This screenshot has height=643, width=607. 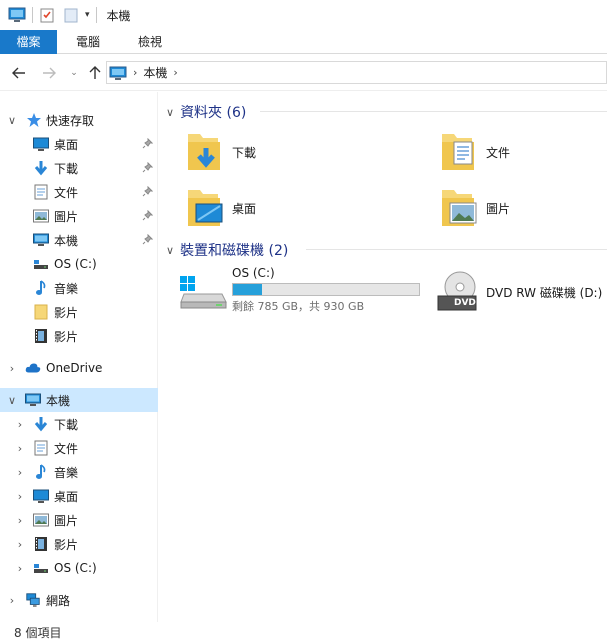 I want to click on sidebar-item-pc-videos: › 影片, so click(x=79, y=544).